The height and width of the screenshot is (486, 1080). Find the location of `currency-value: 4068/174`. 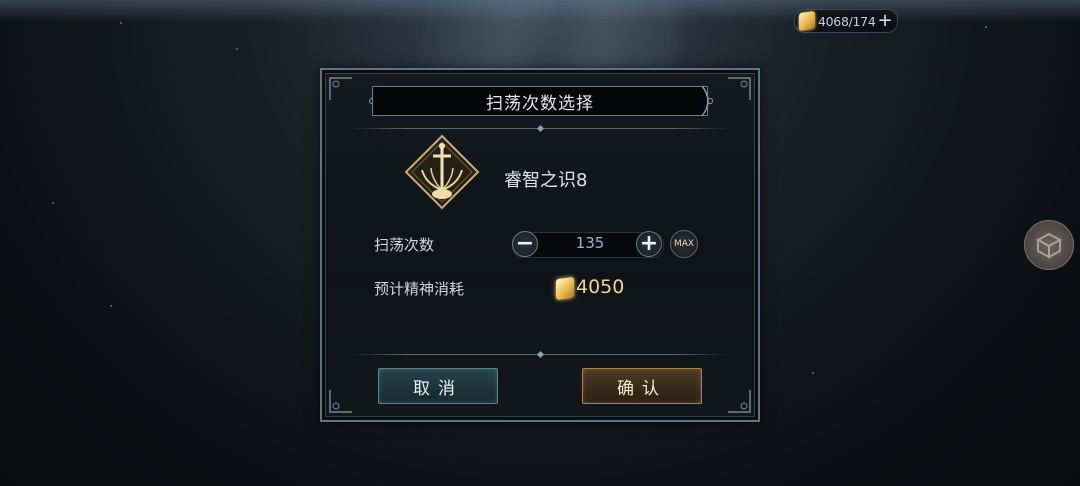

currency-value: 4068/174 is located at coordinates (847, 21).